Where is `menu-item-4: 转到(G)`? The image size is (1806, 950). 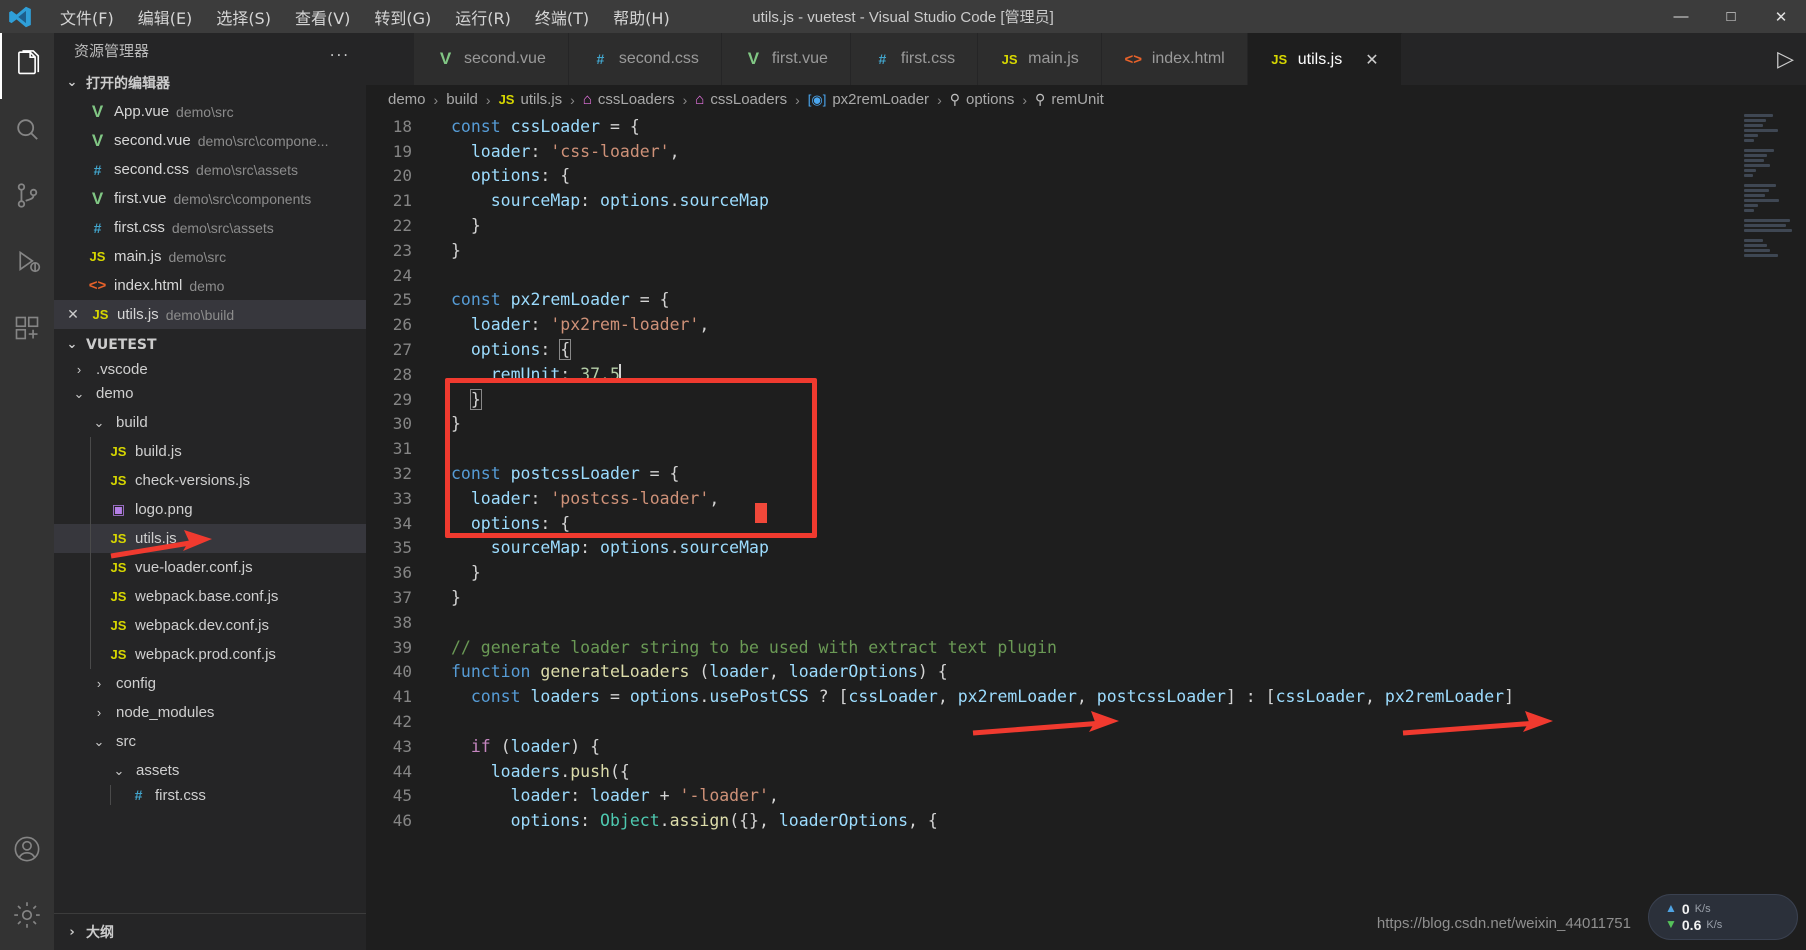
menu-item-4: 转到(G) is located at coordinates (402, 17).